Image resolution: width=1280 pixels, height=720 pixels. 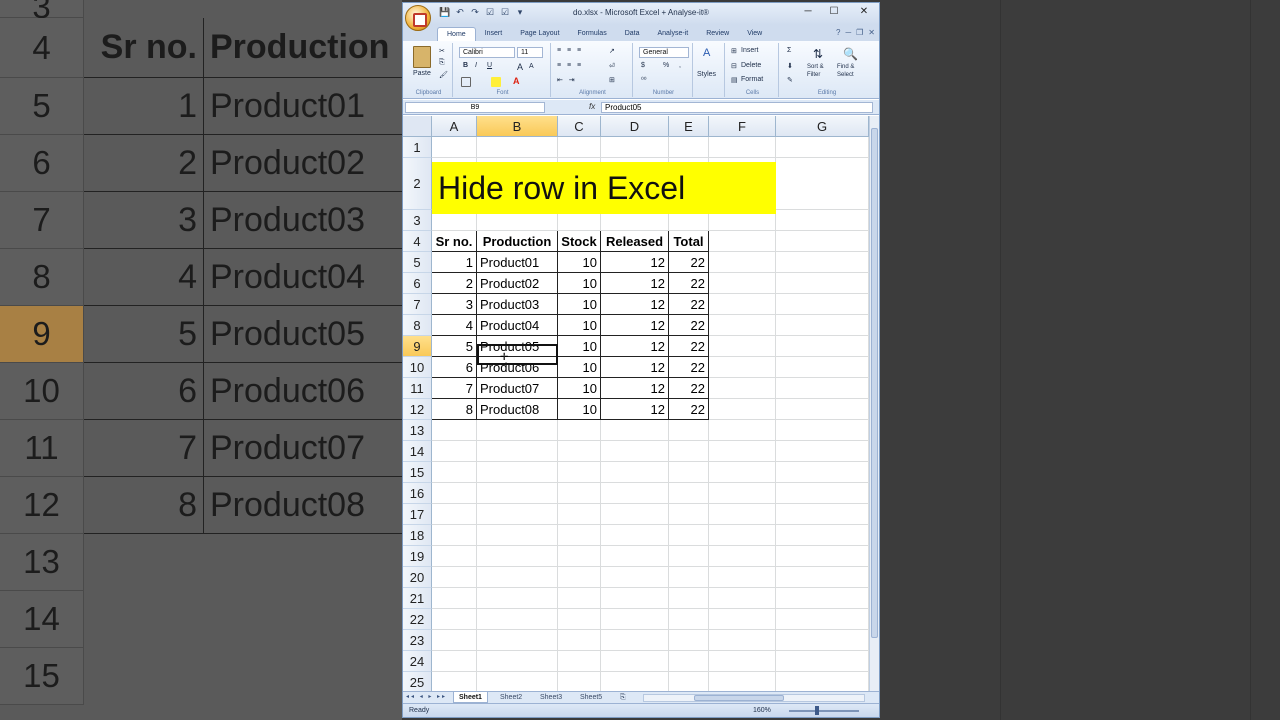 What do you see at coordinates (443, 75) in the screenshot?
I see `format-painter-icon: 🖌` at bounding box center [443, 75].